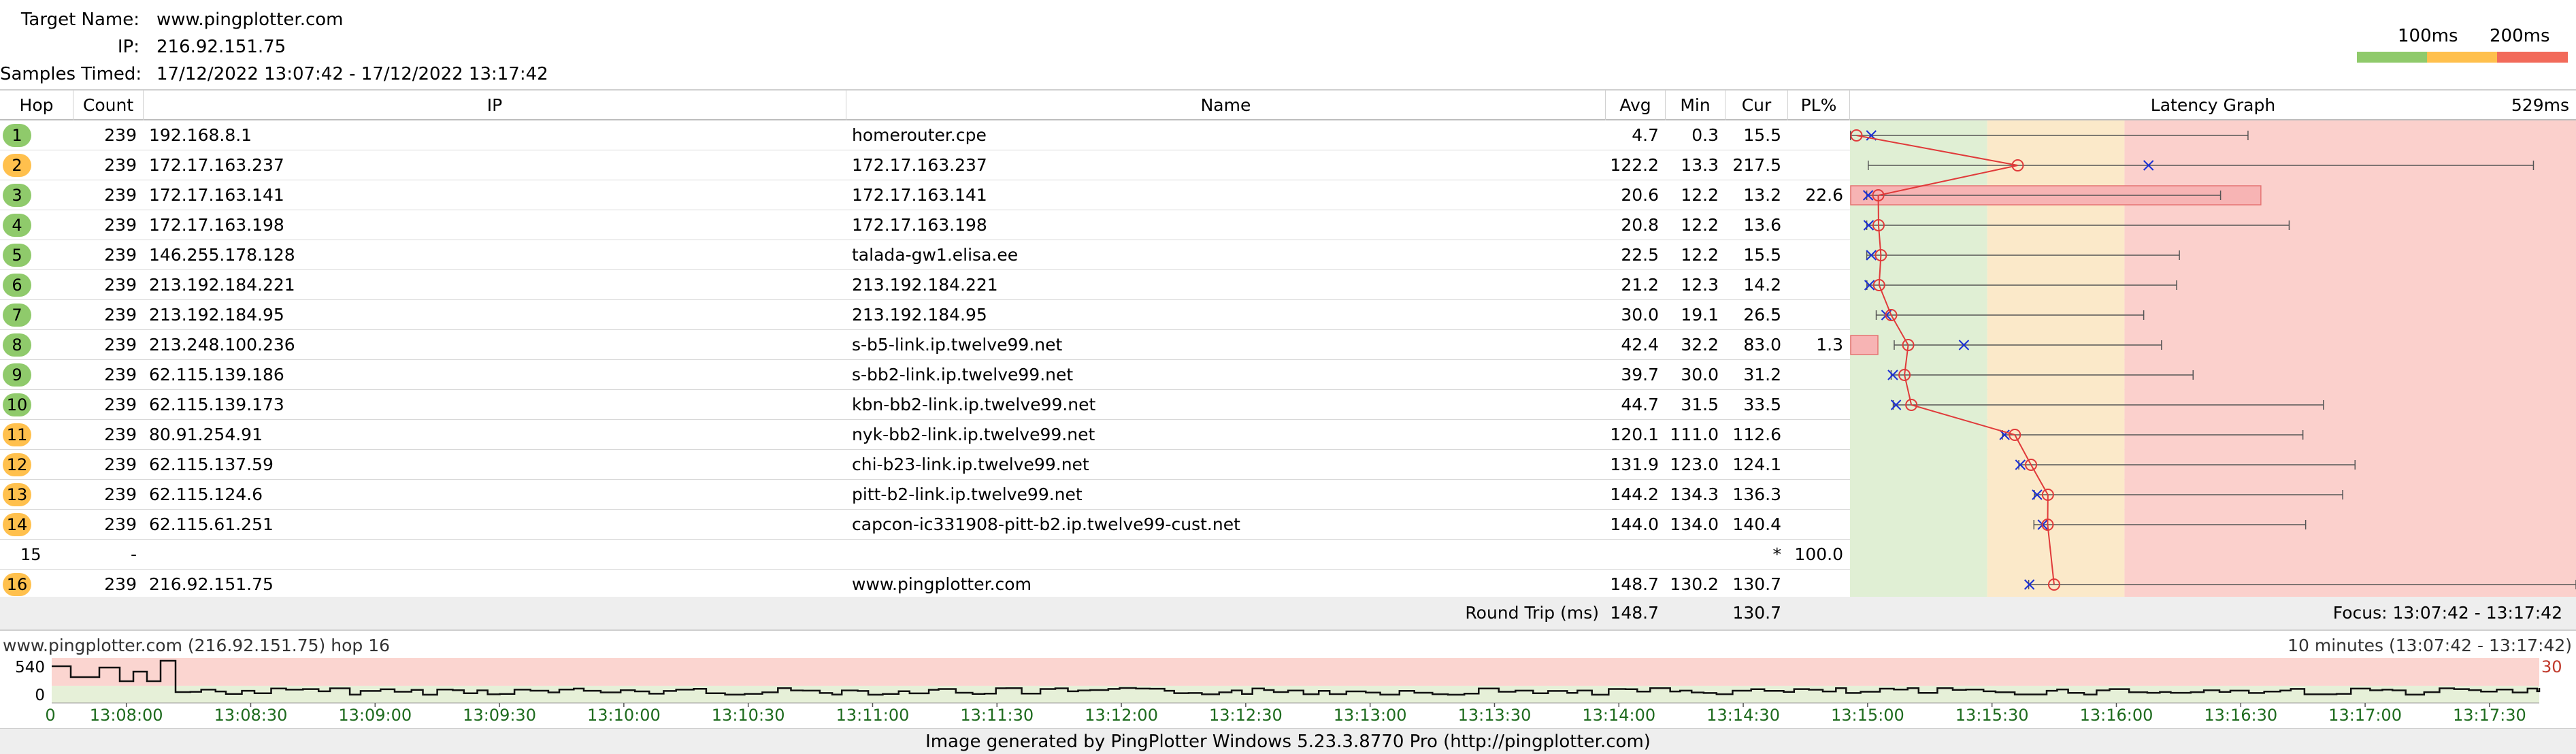  What do you see at coordinates (108, 105) in the screenshot?
I see `col-count: Count` at bounding box center [108, 105].